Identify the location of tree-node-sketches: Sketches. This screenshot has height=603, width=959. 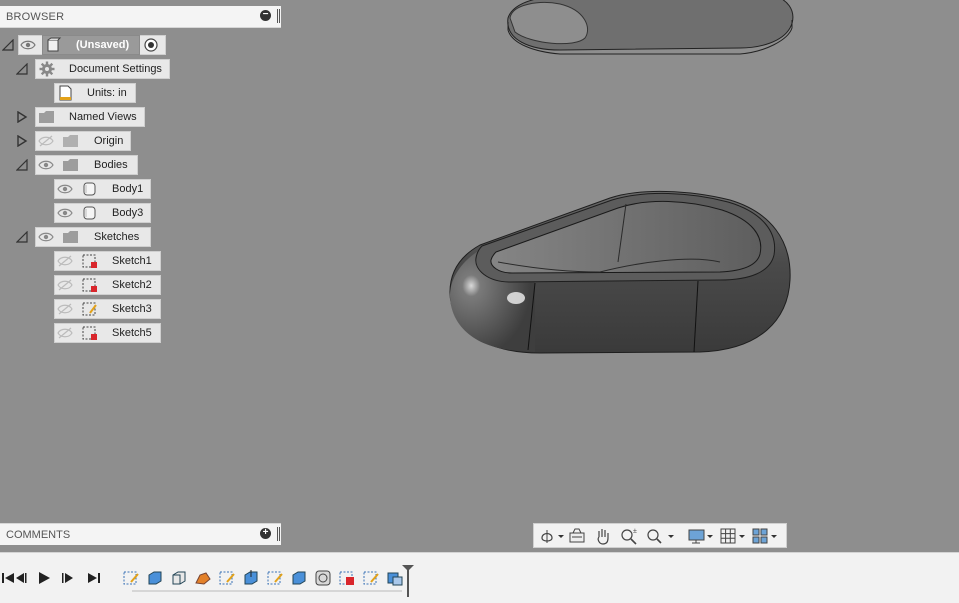
(77, 237).